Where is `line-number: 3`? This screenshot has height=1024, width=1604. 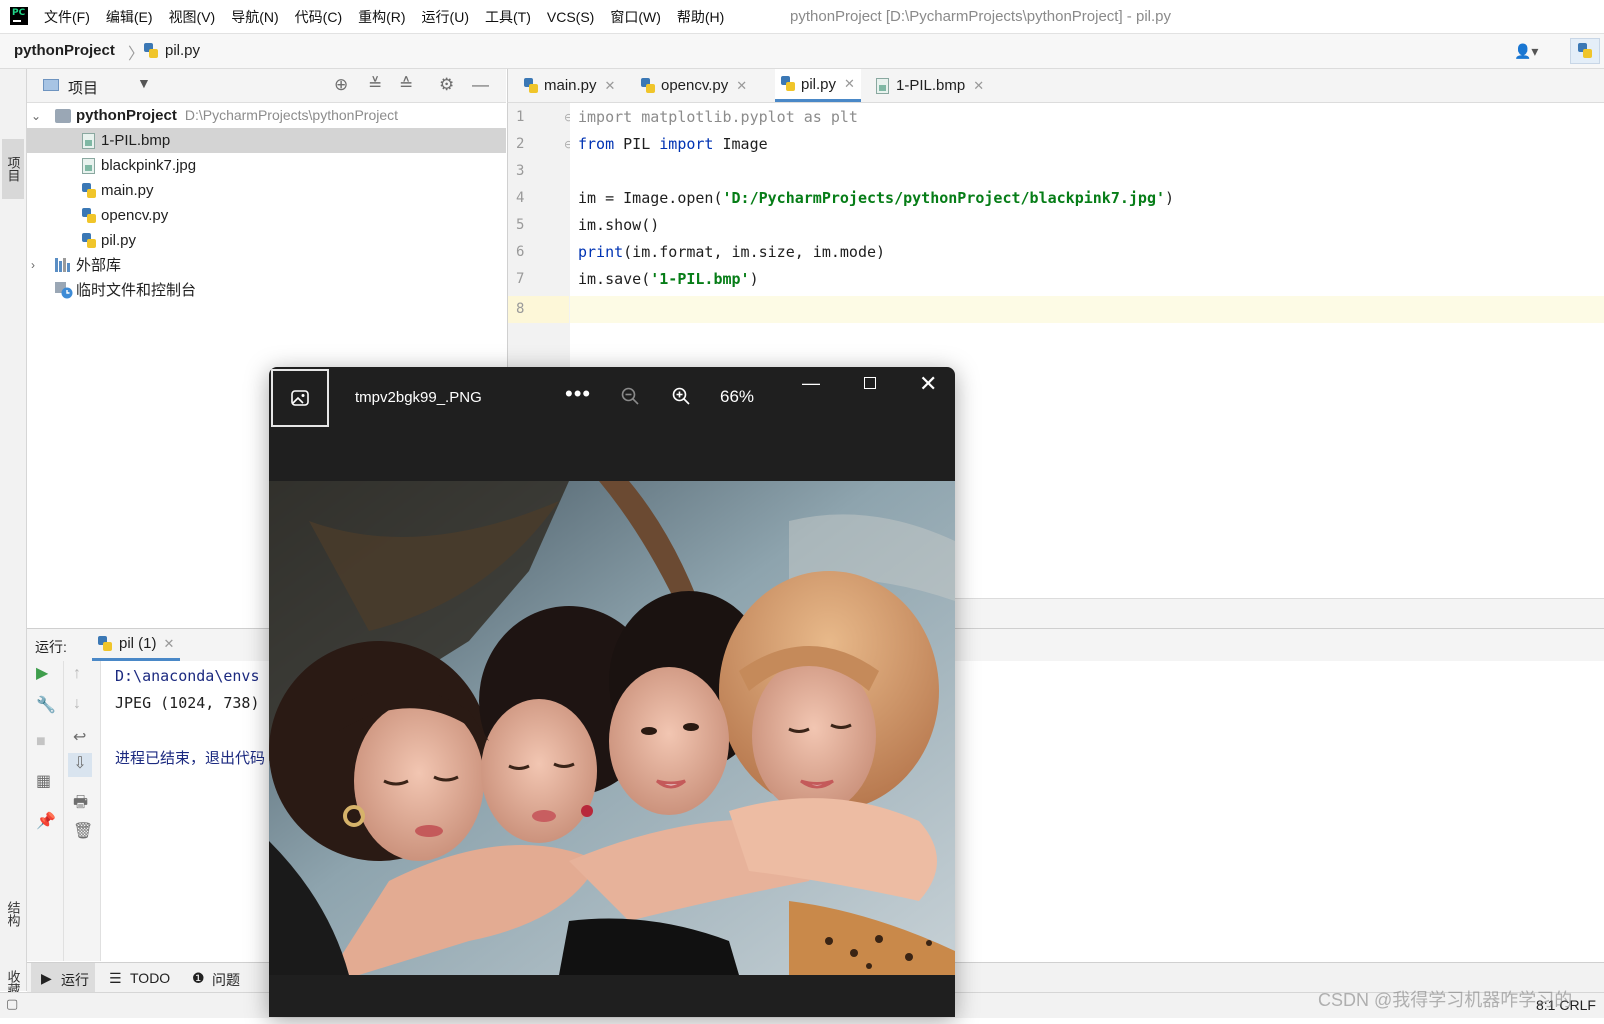
line-number: 3 is located at coordinates (520, 171).